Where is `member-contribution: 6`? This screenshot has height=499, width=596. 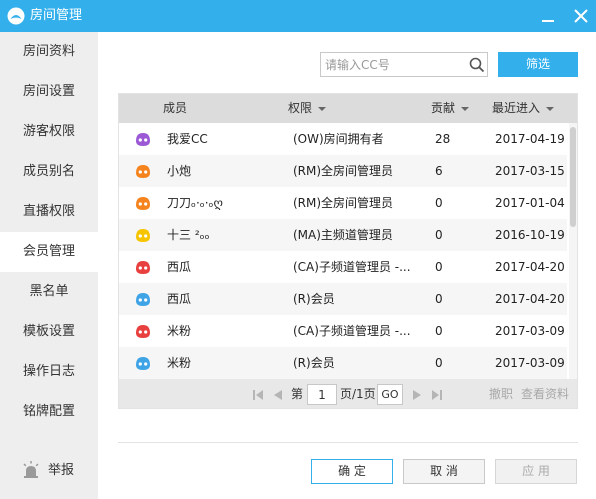
member-contribution: 6 is located at coordinates (439, 171).